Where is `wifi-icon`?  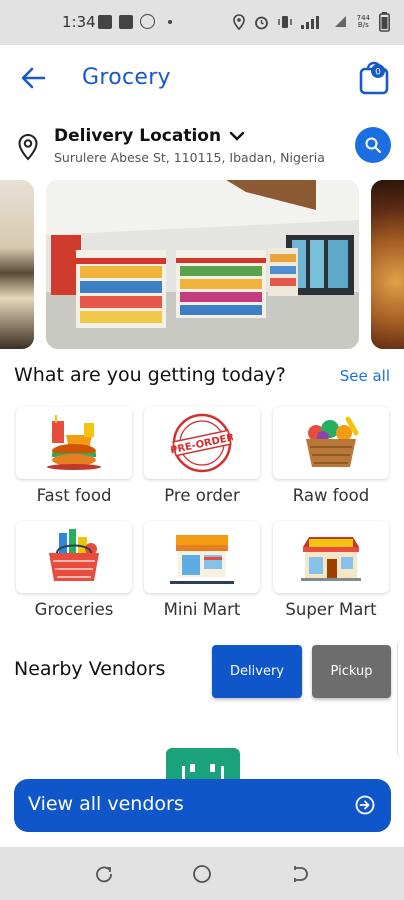
wifi-icon is located at coordinates (340, 21).